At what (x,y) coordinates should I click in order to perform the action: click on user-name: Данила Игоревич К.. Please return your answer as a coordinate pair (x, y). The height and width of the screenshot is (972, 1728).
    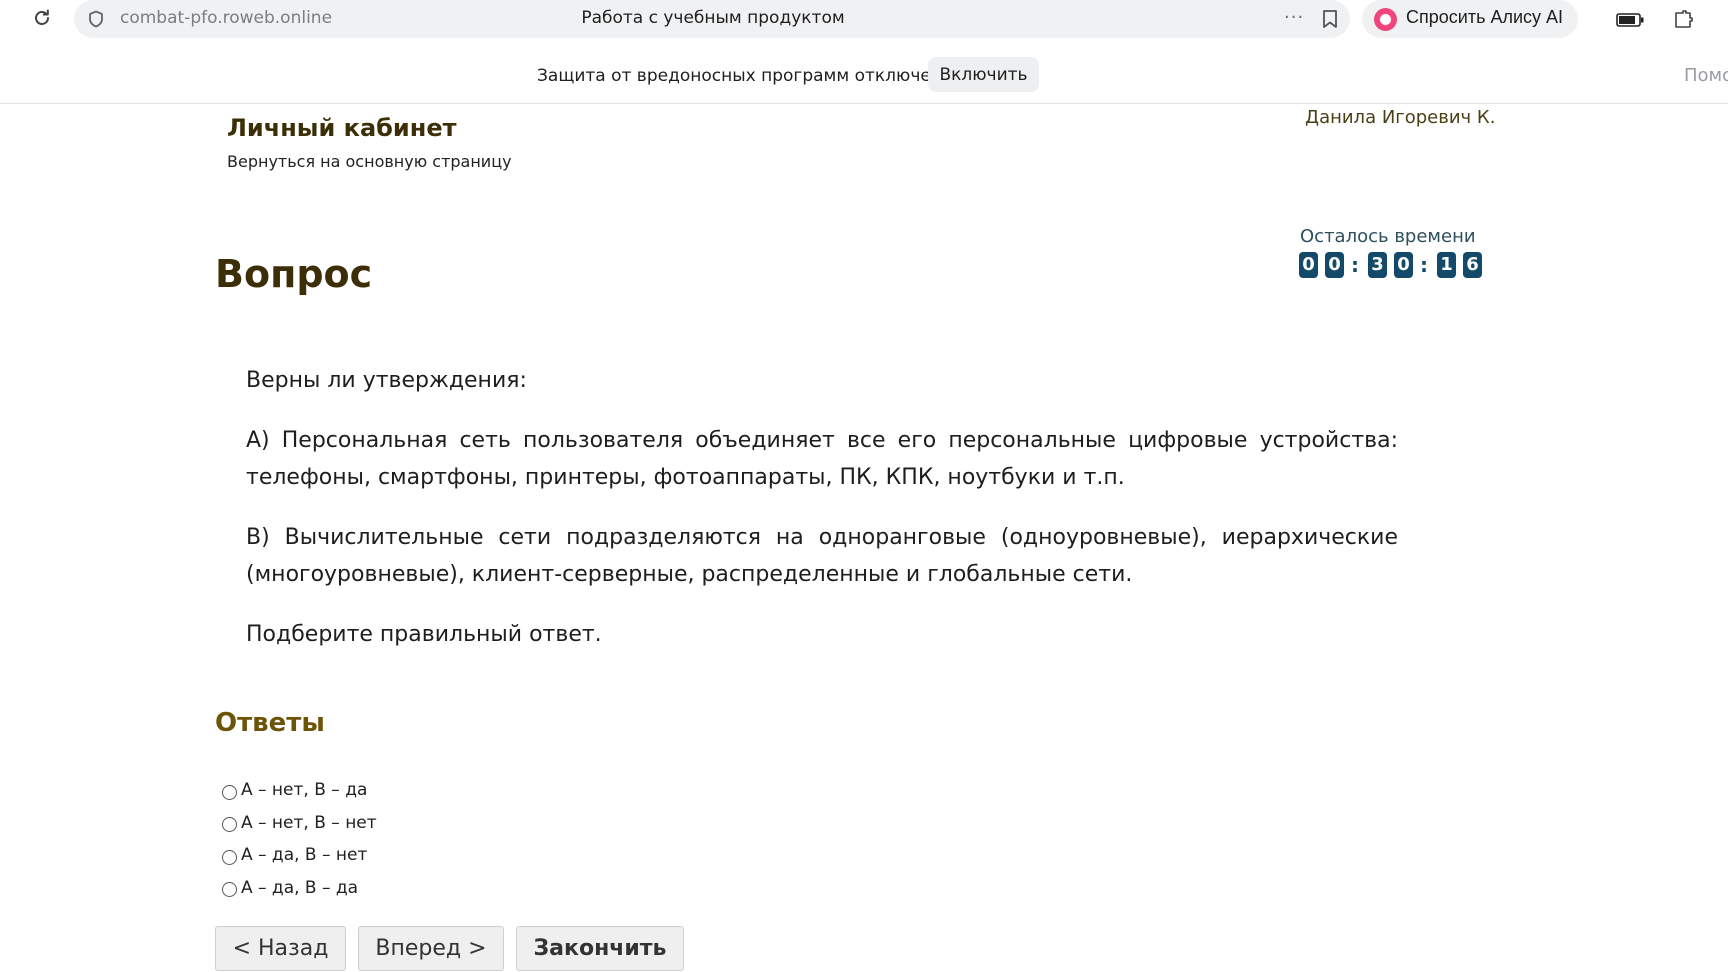
    Looking at the image, I should click on (1400, 117).